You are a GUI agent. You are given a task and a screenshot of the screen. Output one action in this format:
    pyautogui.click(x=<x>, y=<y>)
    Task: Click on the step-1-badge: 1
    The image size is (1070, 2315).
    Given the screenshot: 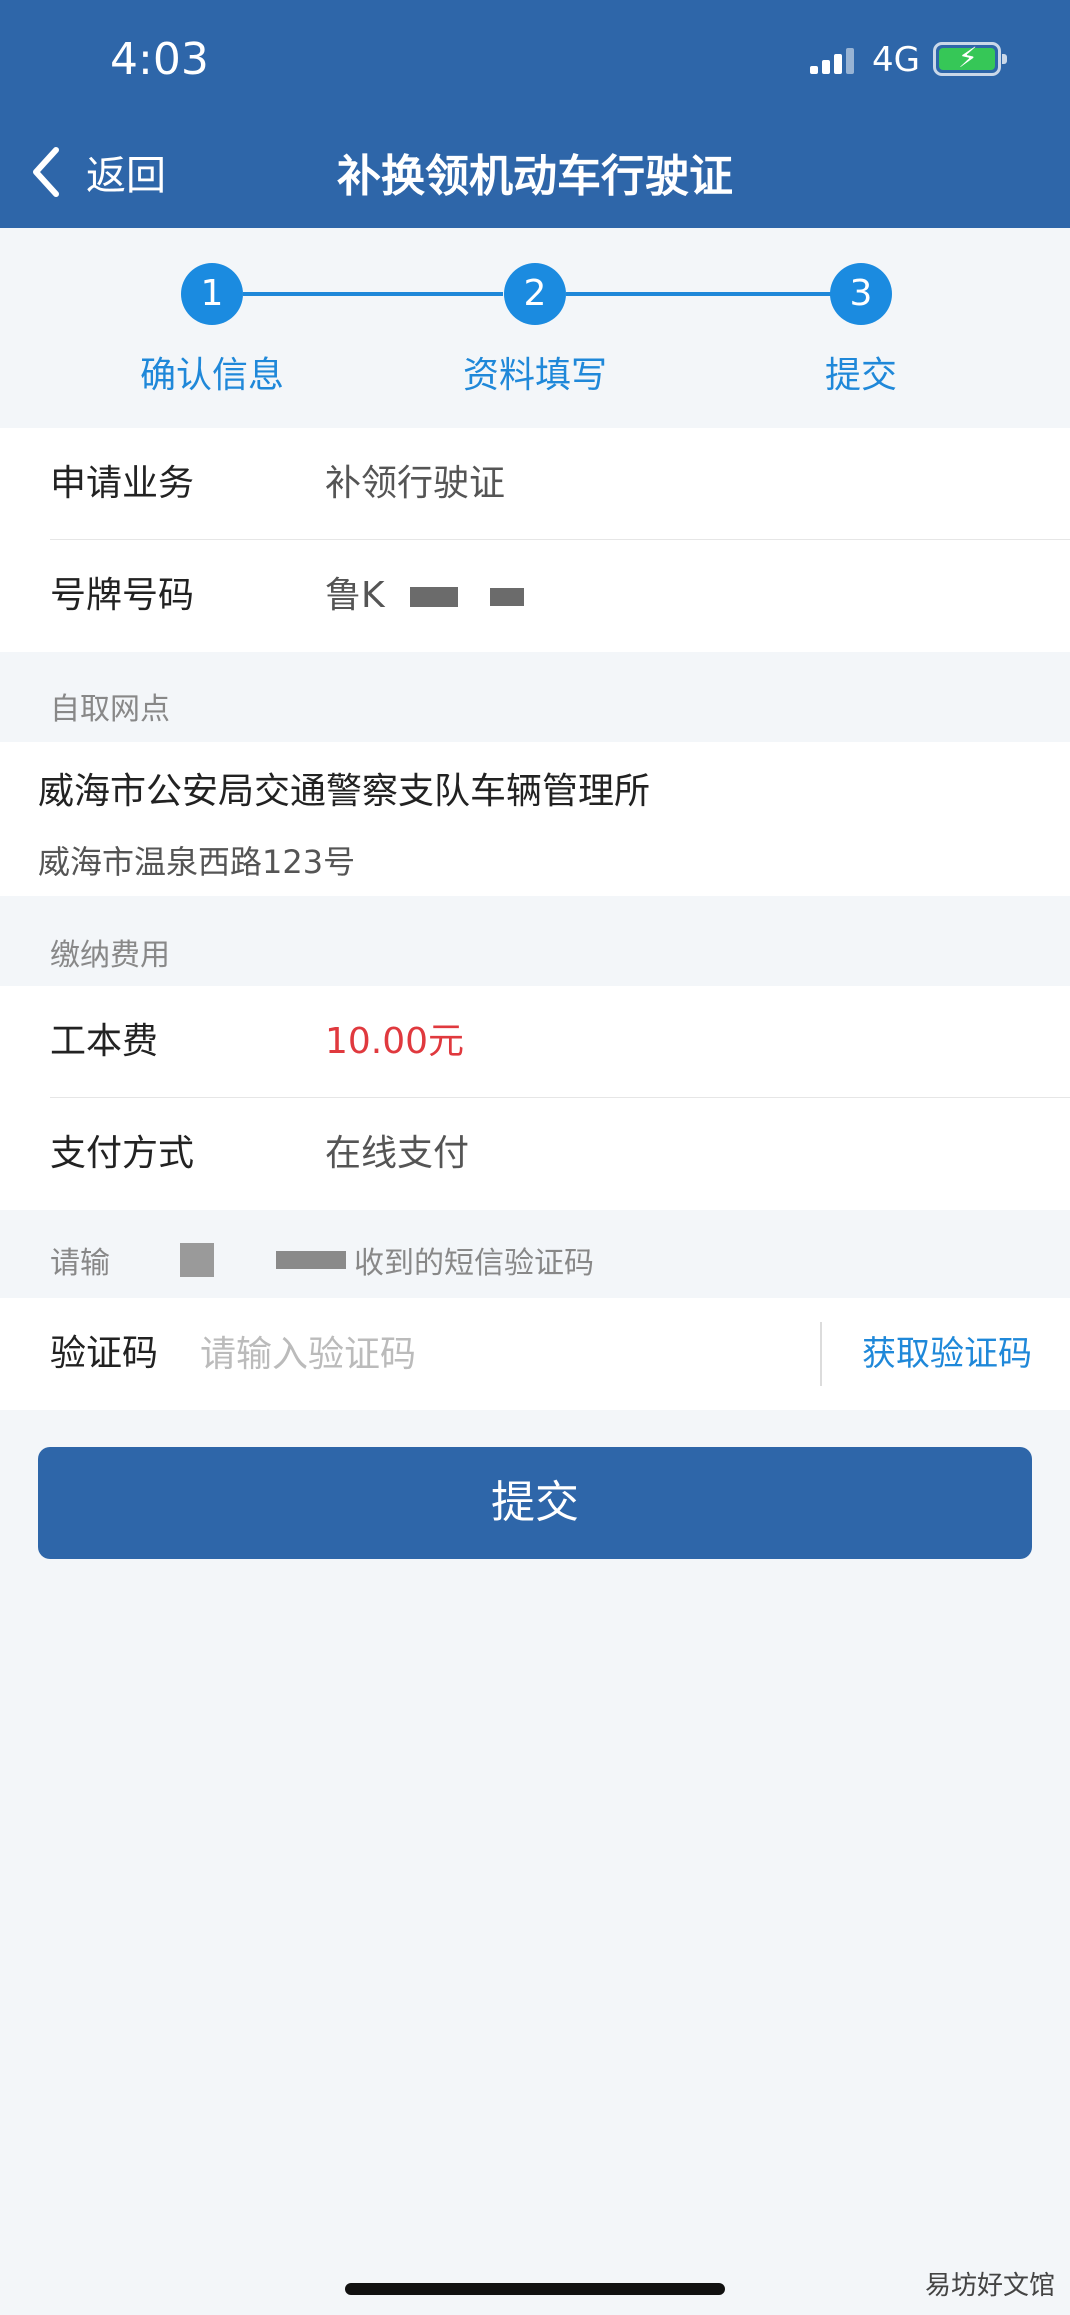 What is the action you would take?
    pyautogui.click(x=212, y=294)
    